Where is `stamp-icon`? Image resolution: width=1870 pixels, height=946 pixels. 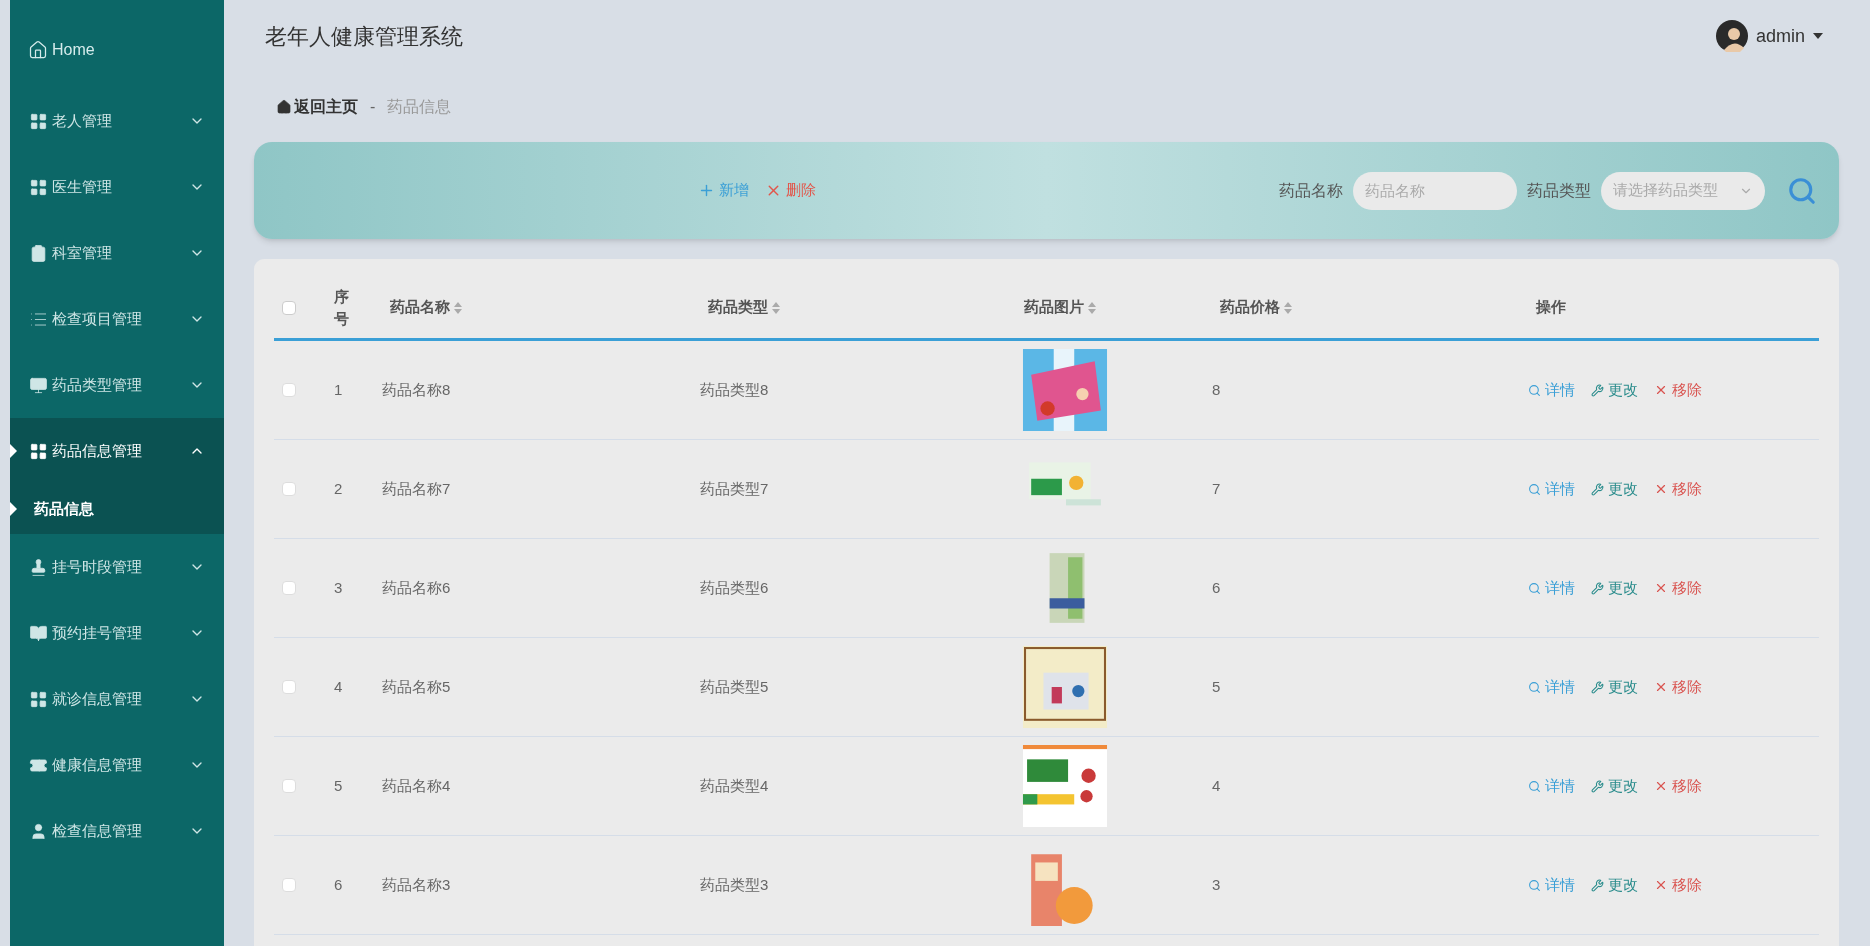 stamp-icon is located at coordinates (38, 567).